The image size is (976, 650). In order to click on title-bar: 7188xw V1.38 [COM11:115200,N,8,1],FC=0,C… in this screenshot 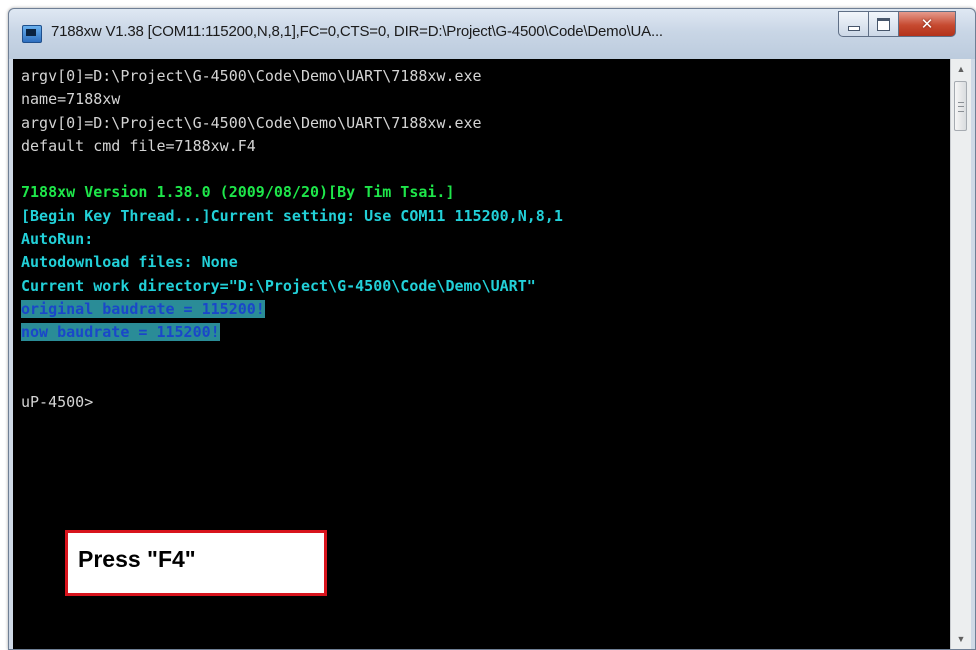, I will do `click(492, 34)`.